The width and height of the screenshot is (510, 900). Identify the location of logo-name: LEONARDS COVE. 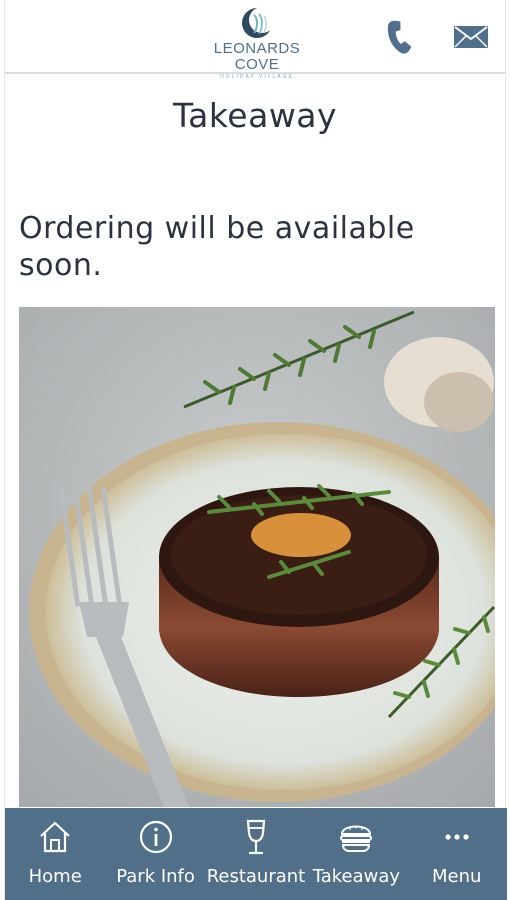
(257, 56).